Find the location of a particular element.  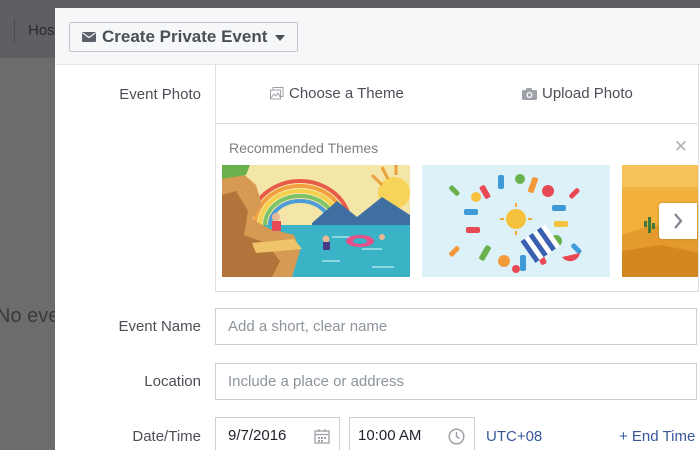

time-value: 10:00 AM is located at coordinates (390, 435).